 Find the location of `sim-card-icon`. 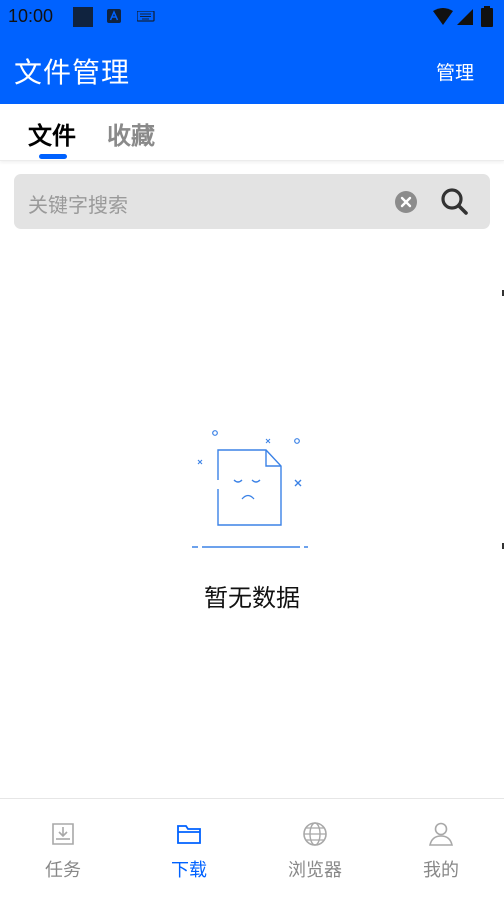

sim-card-icon is located at coordinates (83, 17).